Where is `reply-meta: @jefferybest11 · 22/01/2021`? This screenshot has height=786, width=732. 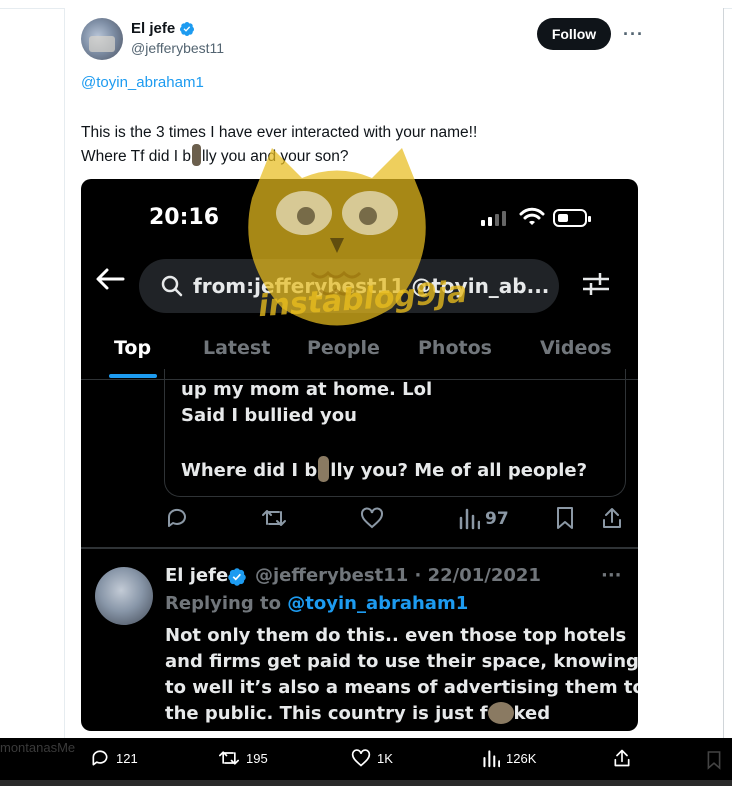 reply-meta: @jefferybest11 · 22/01/2021 is located at coordinates (398, 575).